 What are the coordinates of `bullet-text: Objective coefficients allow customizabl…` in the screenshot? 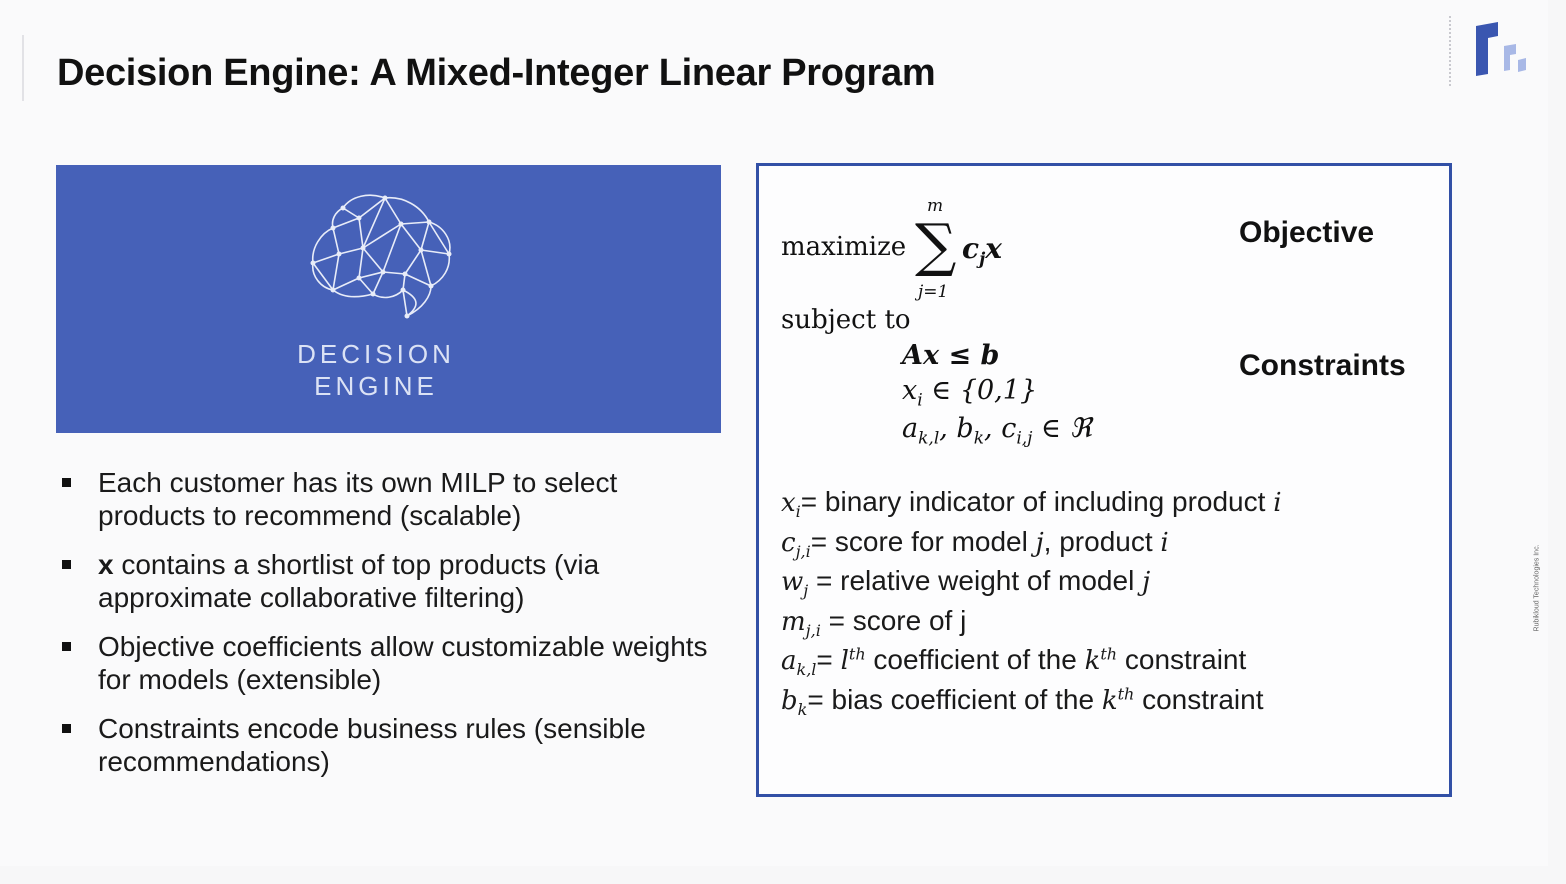 It's located at (403, 663).